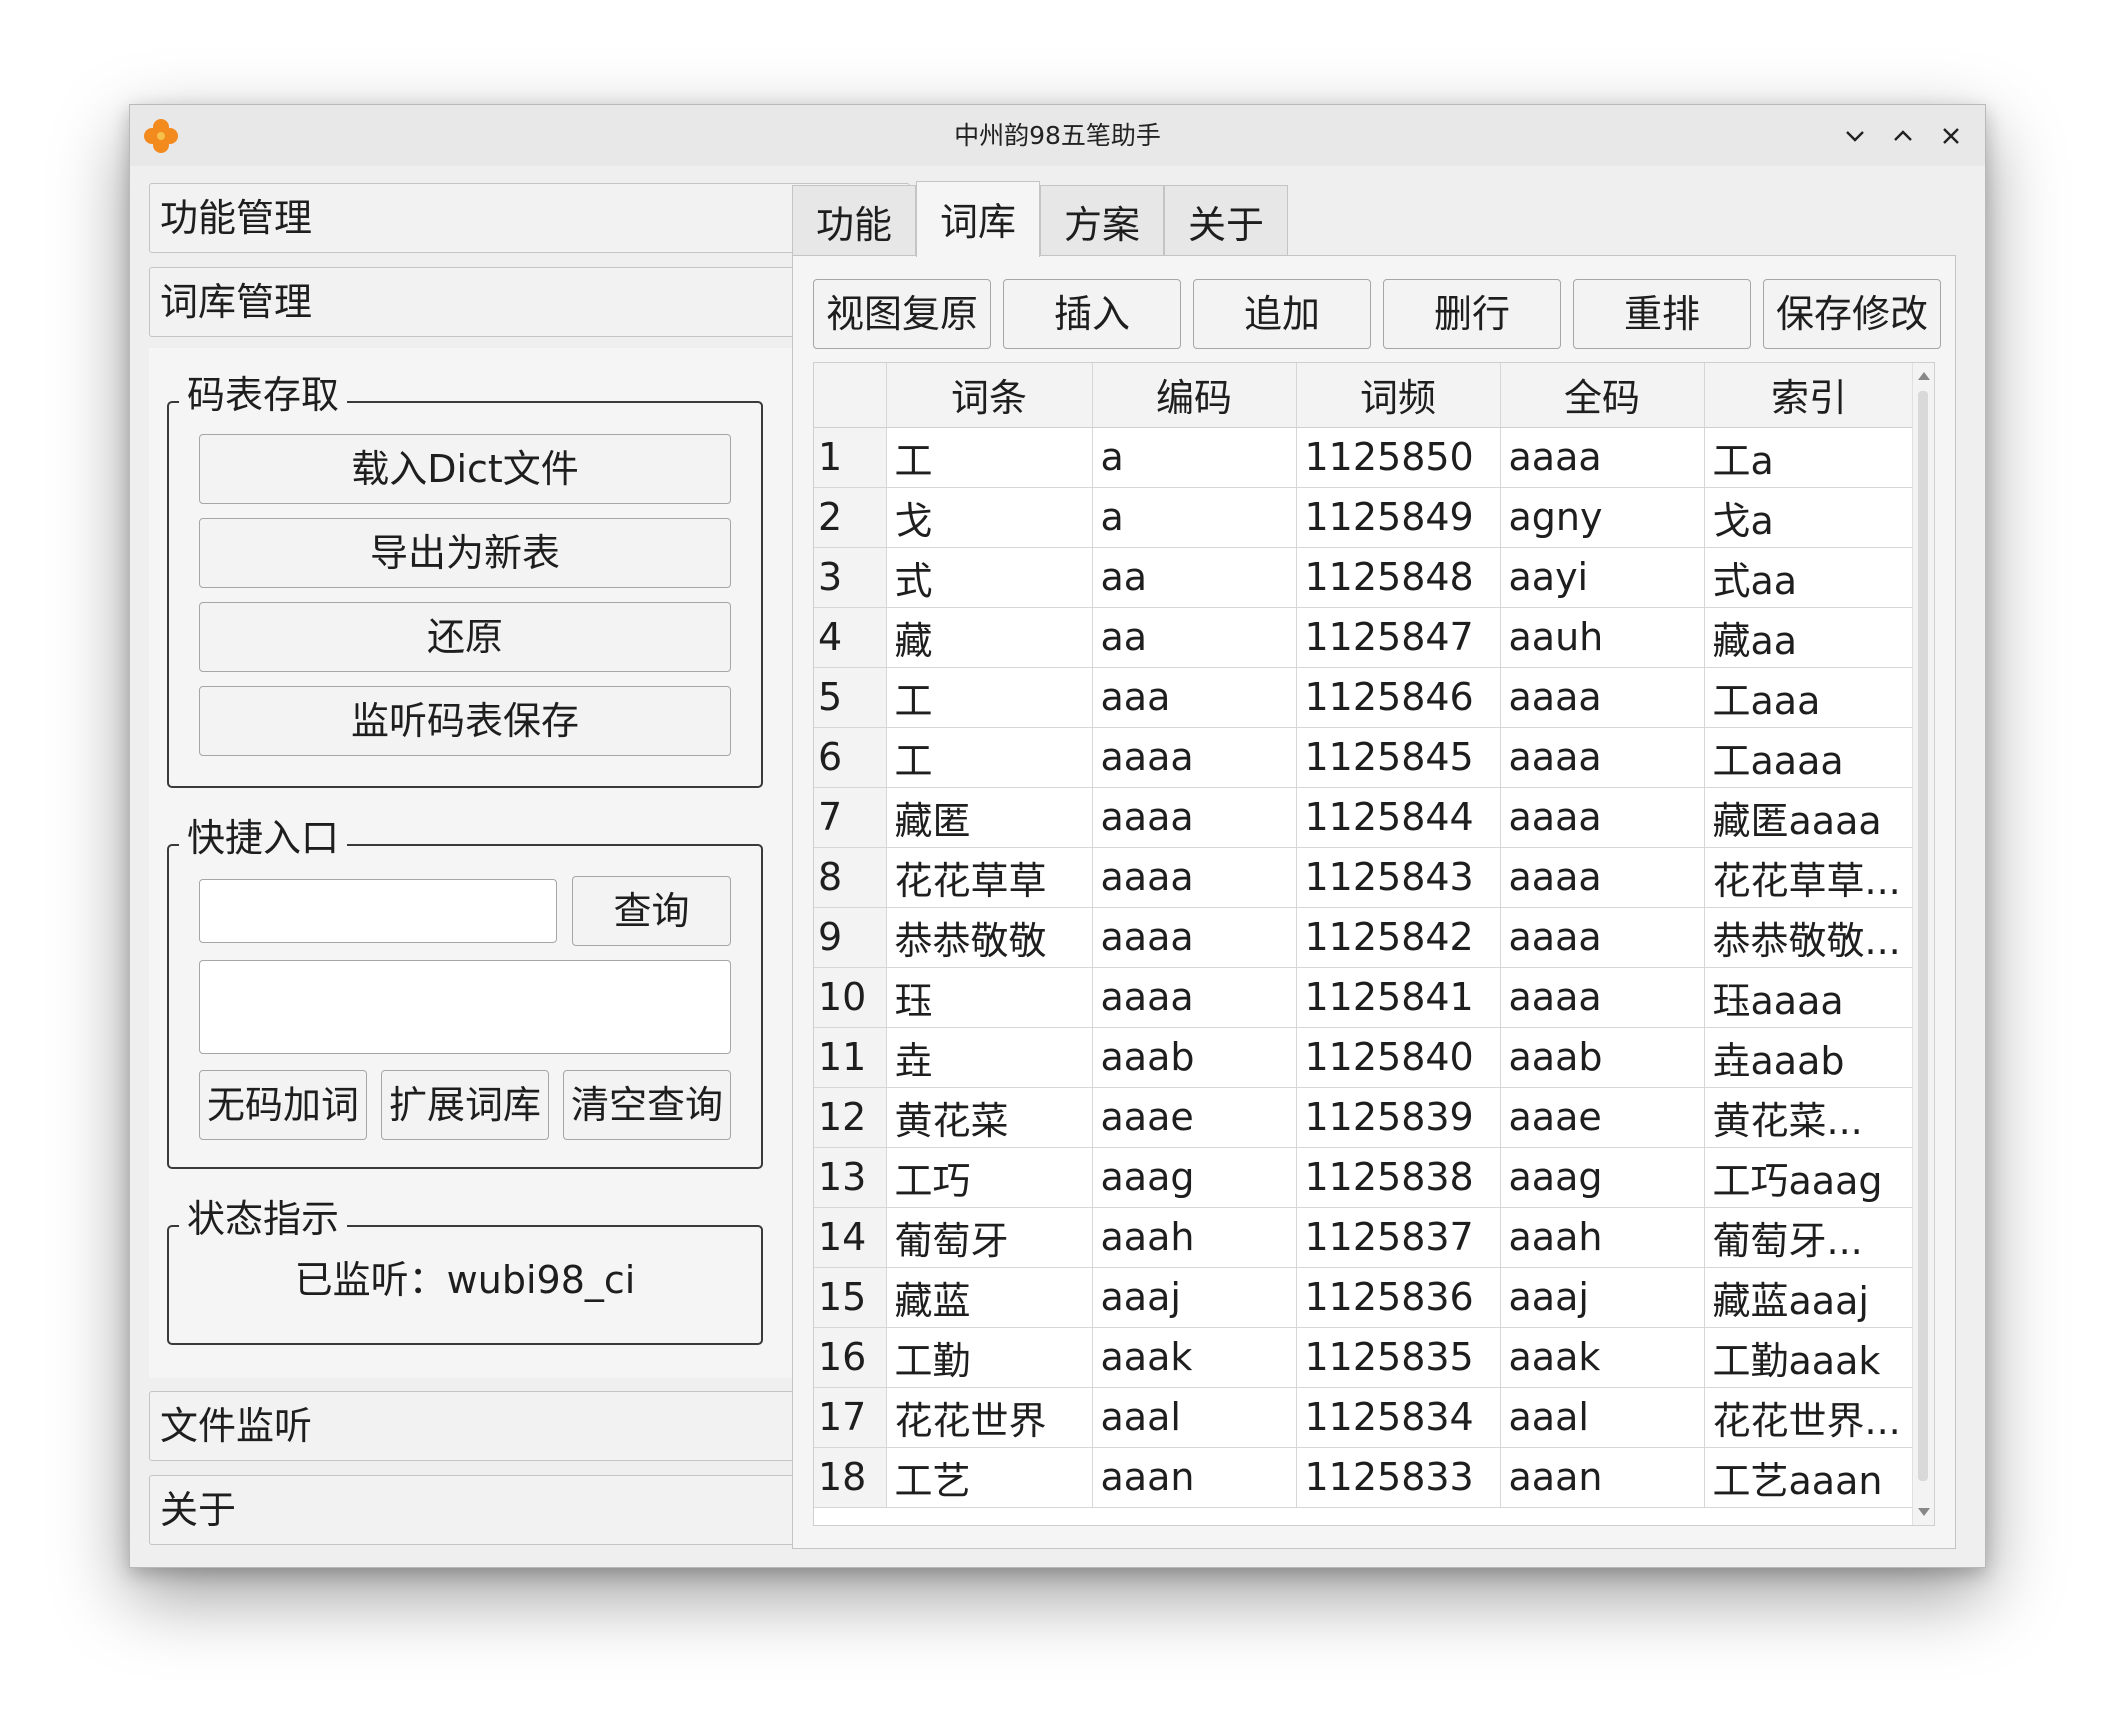  Describe the element at coordinates (1194, 1237) in the screenshot. I see `cell-code: aaah` at that location.